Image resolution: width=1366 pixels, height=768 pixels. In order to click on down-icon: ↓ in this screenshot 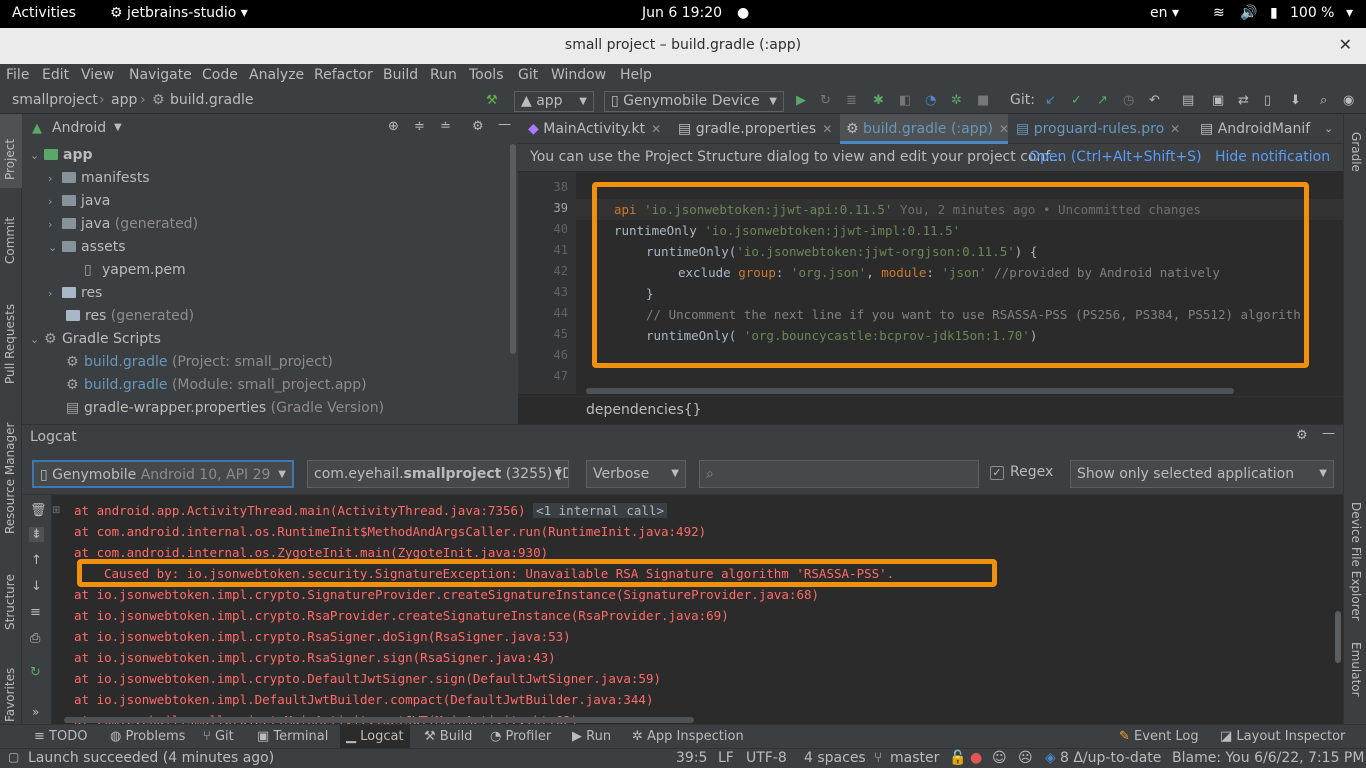, I will do `click(36, 586)`.